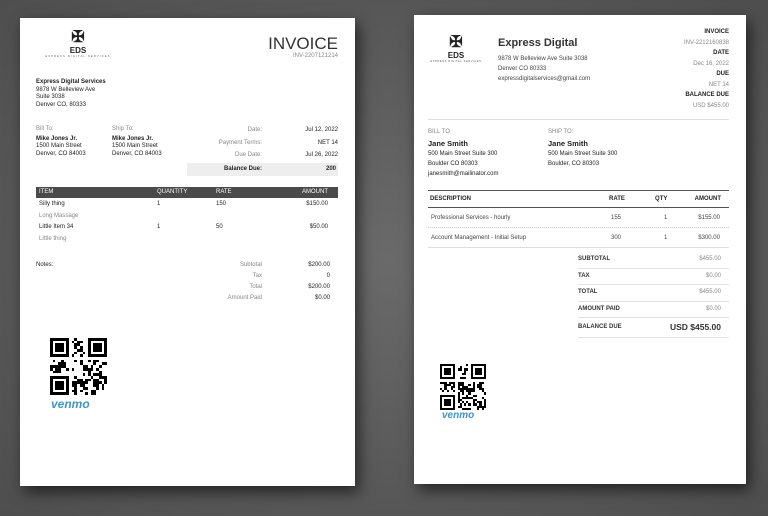 The width and height of the screenshot is (768, 516). Describe the element at coordinates (594, 259) in the screenshot. I see `subtotal-label: SUBTOTAL` at that location.